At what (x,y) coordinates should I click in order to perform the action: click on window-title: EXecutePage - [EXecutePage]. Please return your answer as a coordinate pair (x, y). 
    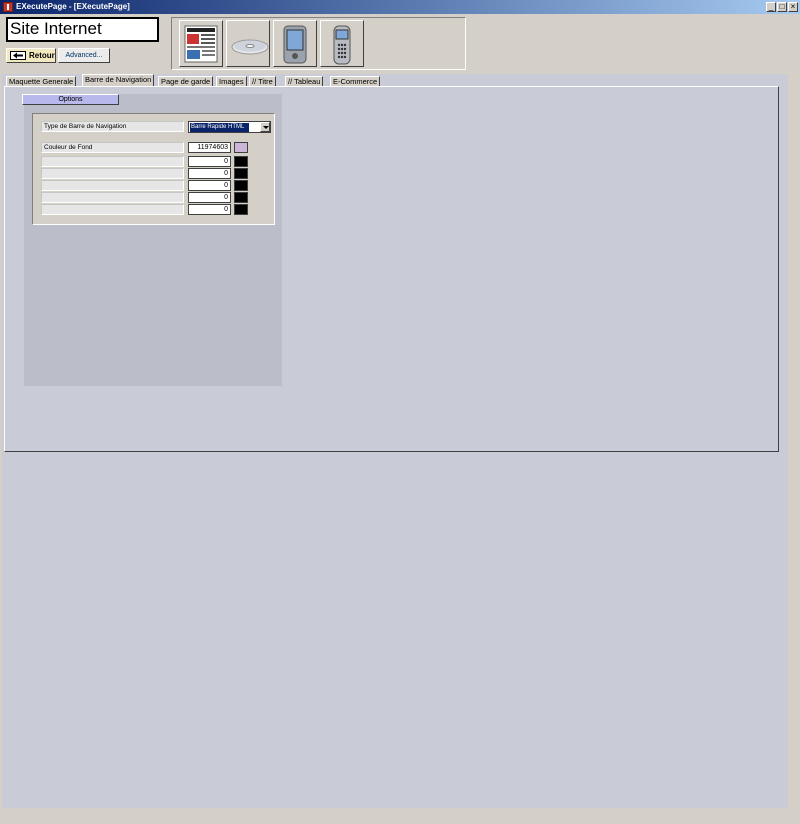
    Looking at the image, I should click on (73, 6).